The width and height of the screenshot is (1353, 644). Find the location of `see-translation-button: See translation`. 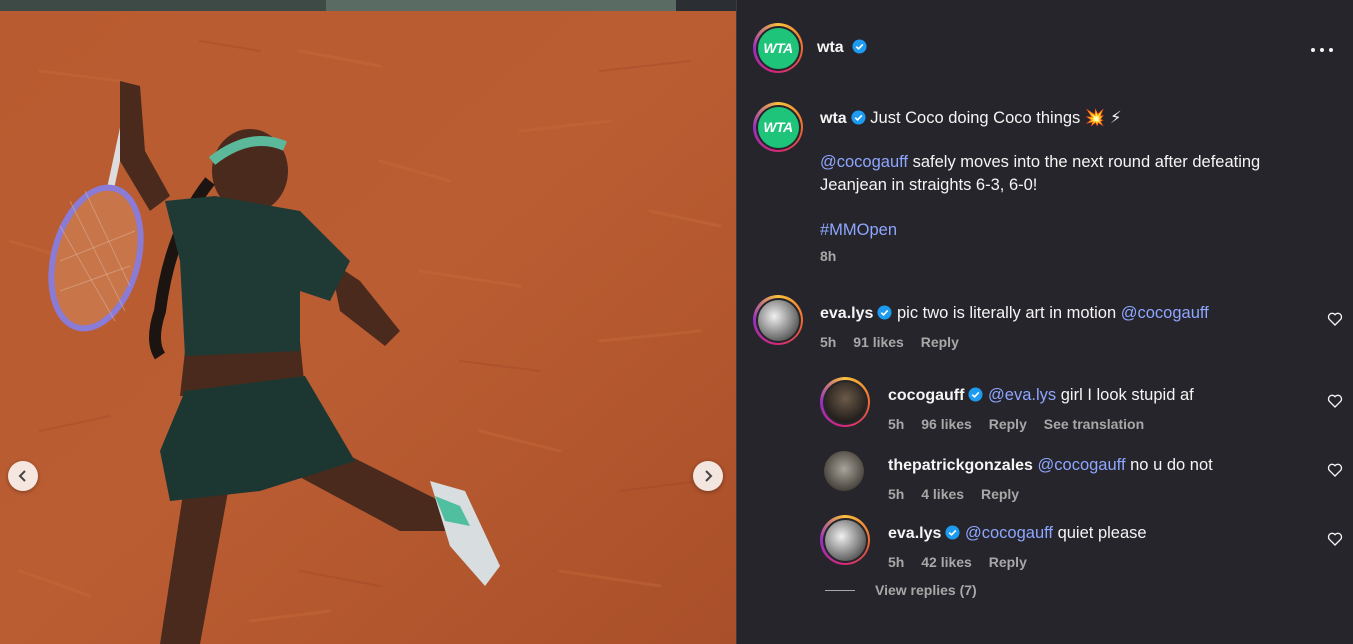

see-translation-button: See translation is located at coordinates (1094, 424).